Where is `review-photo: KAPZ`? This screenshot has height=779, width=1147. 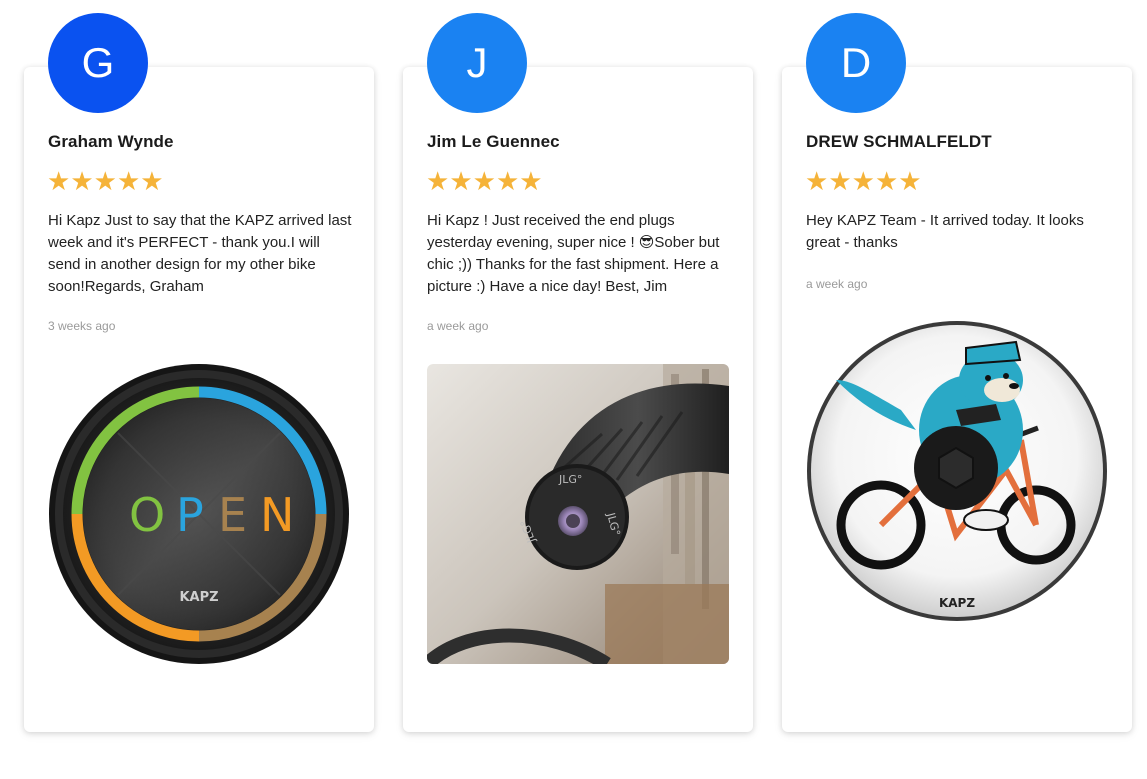
review-photo: KAPZ is located at coordinates (957, 471).